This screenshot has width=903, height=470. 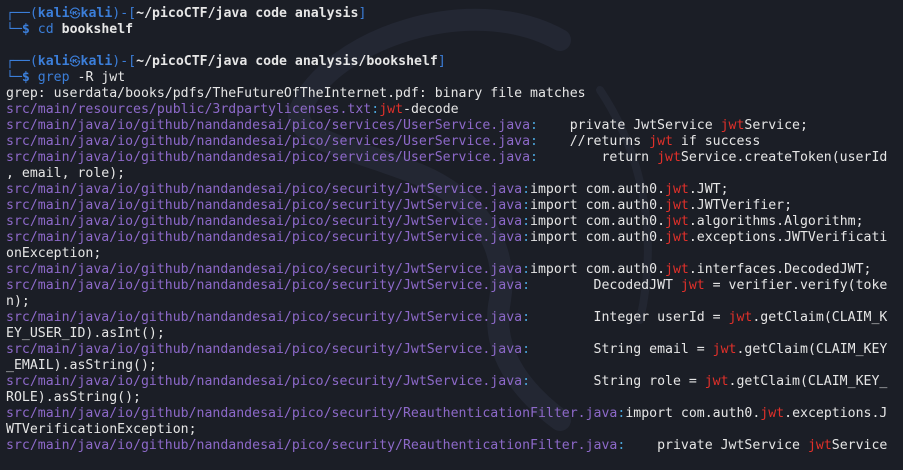 What do you see at coordinates (621, 349) in the screenshot?
I see `output-text: String email =` at bounding box center [621, 349].